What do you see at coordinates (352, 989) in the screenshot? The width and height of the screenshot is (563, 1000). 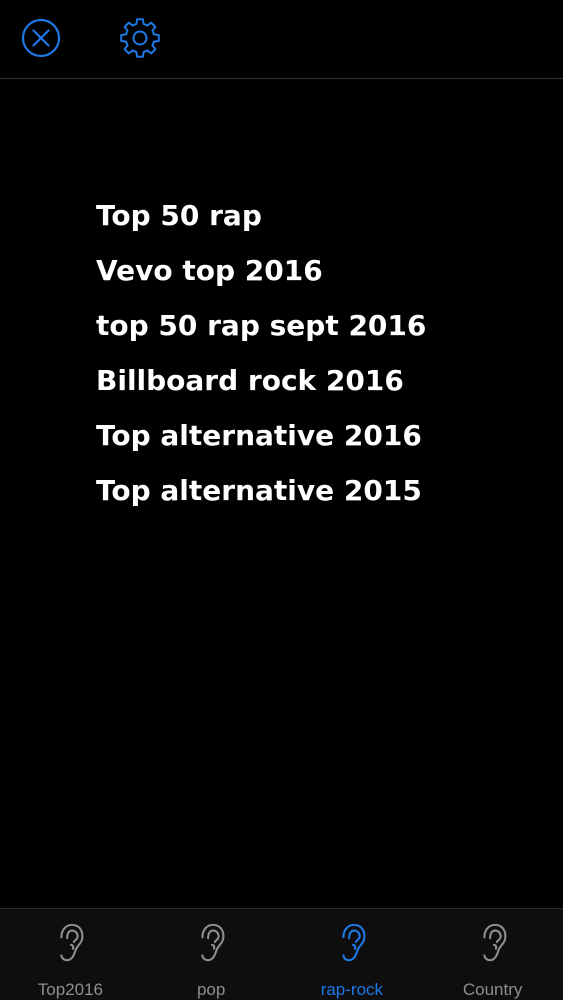 I see `tab-label: rap-rock` at bounding box center [352, 989].